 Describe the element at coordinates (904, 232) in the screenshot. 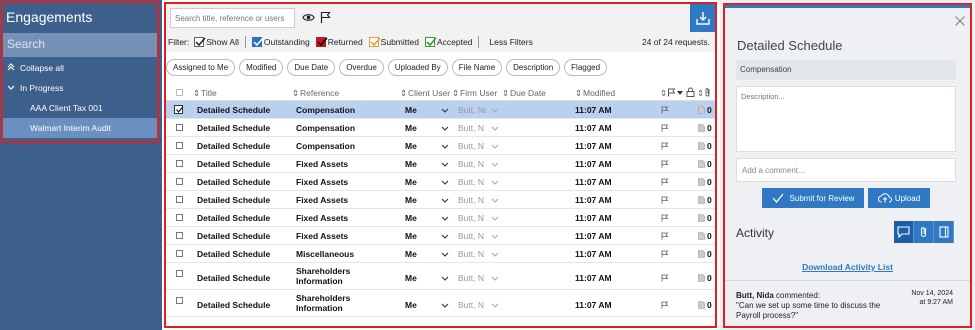

I see `tab-comments` at that location.